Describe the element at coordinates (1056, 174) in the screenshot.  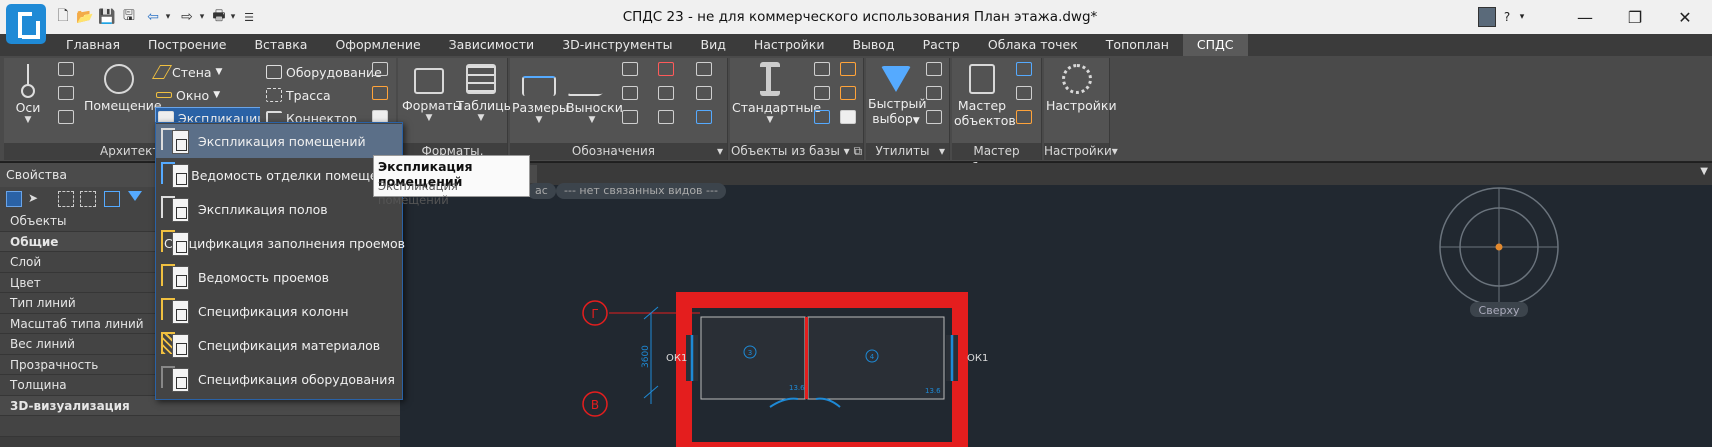
I see `drawing-tabs: ▼` at that location.